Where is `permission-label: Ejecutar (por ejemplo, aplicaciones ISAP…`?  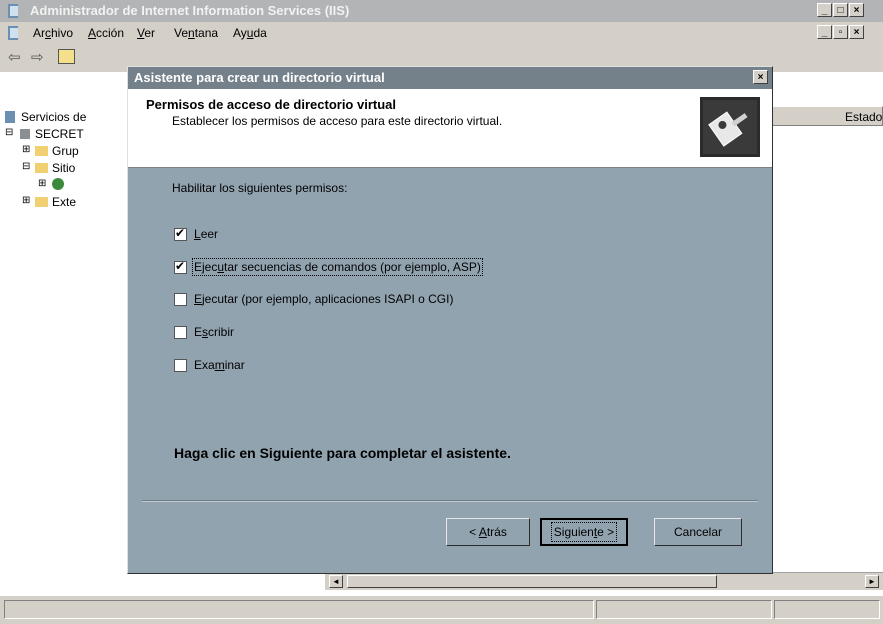
permission-label: Ejecutar (por ejemplo, aplicaciones ISAP… is located at coordinates (324, 299).